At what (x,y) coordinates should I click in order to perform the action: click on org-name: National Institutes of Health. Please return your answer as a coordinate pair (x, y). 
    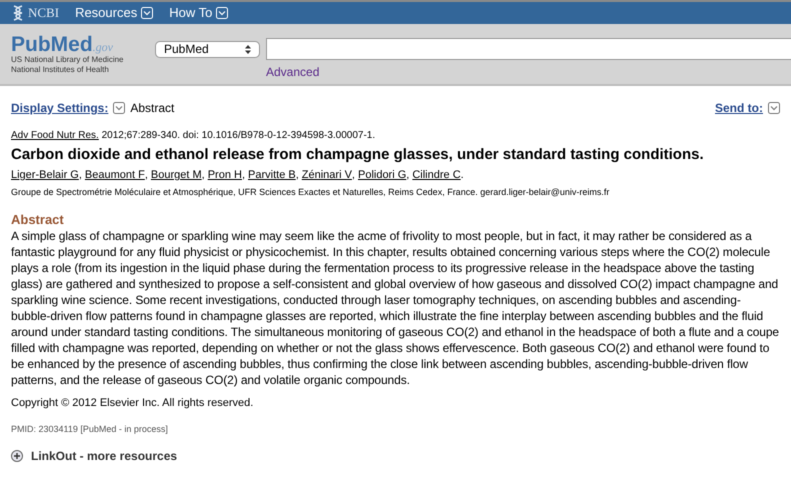
    Looking at the image, I should click on (60, 70).